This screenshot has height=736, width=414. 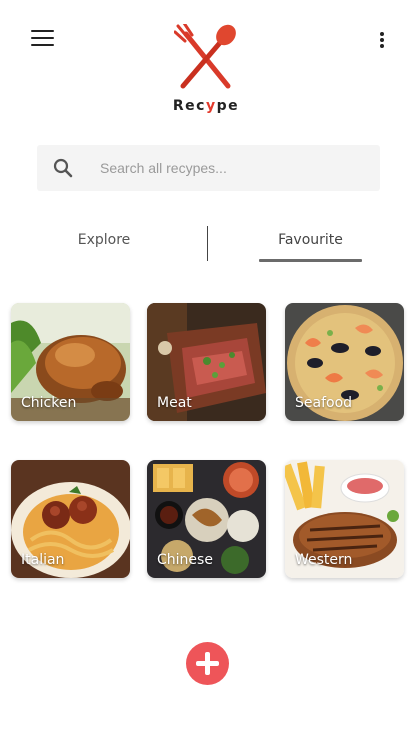 I want to click on category-label: Seafood, so click(x=324, y=403).